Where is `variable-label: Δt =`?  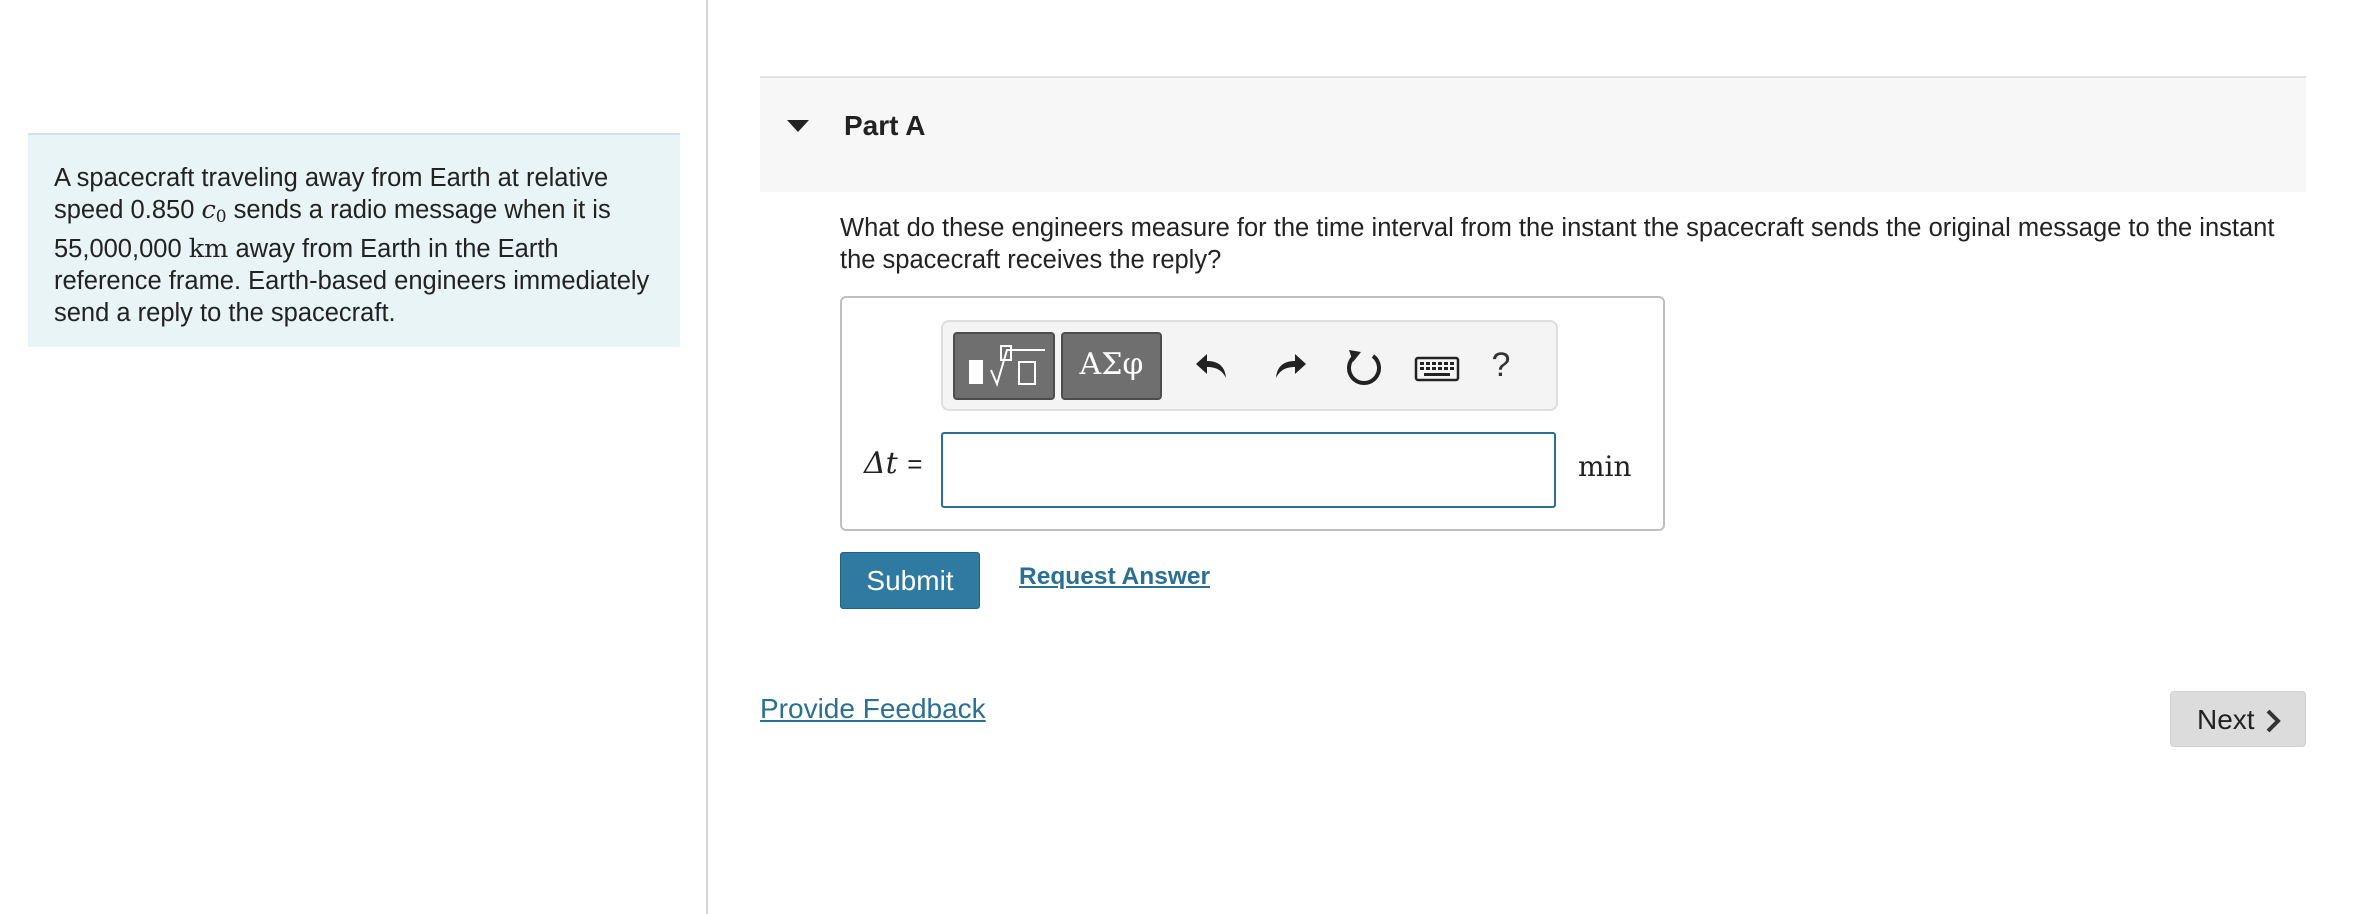 variable-label: Δt = is located at coordinates (893, 463).